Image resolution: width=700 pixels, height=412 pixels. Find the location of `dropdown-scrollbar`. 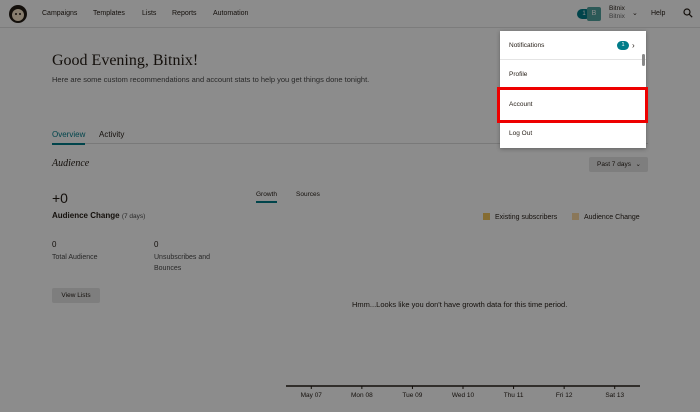

dropdown-scrollbar is located at coordinates (643, 60).